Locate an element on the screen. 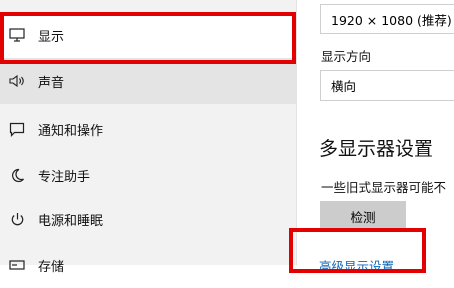  sidebar-item-label: 专注助手 is located at coordinates (64, 177).